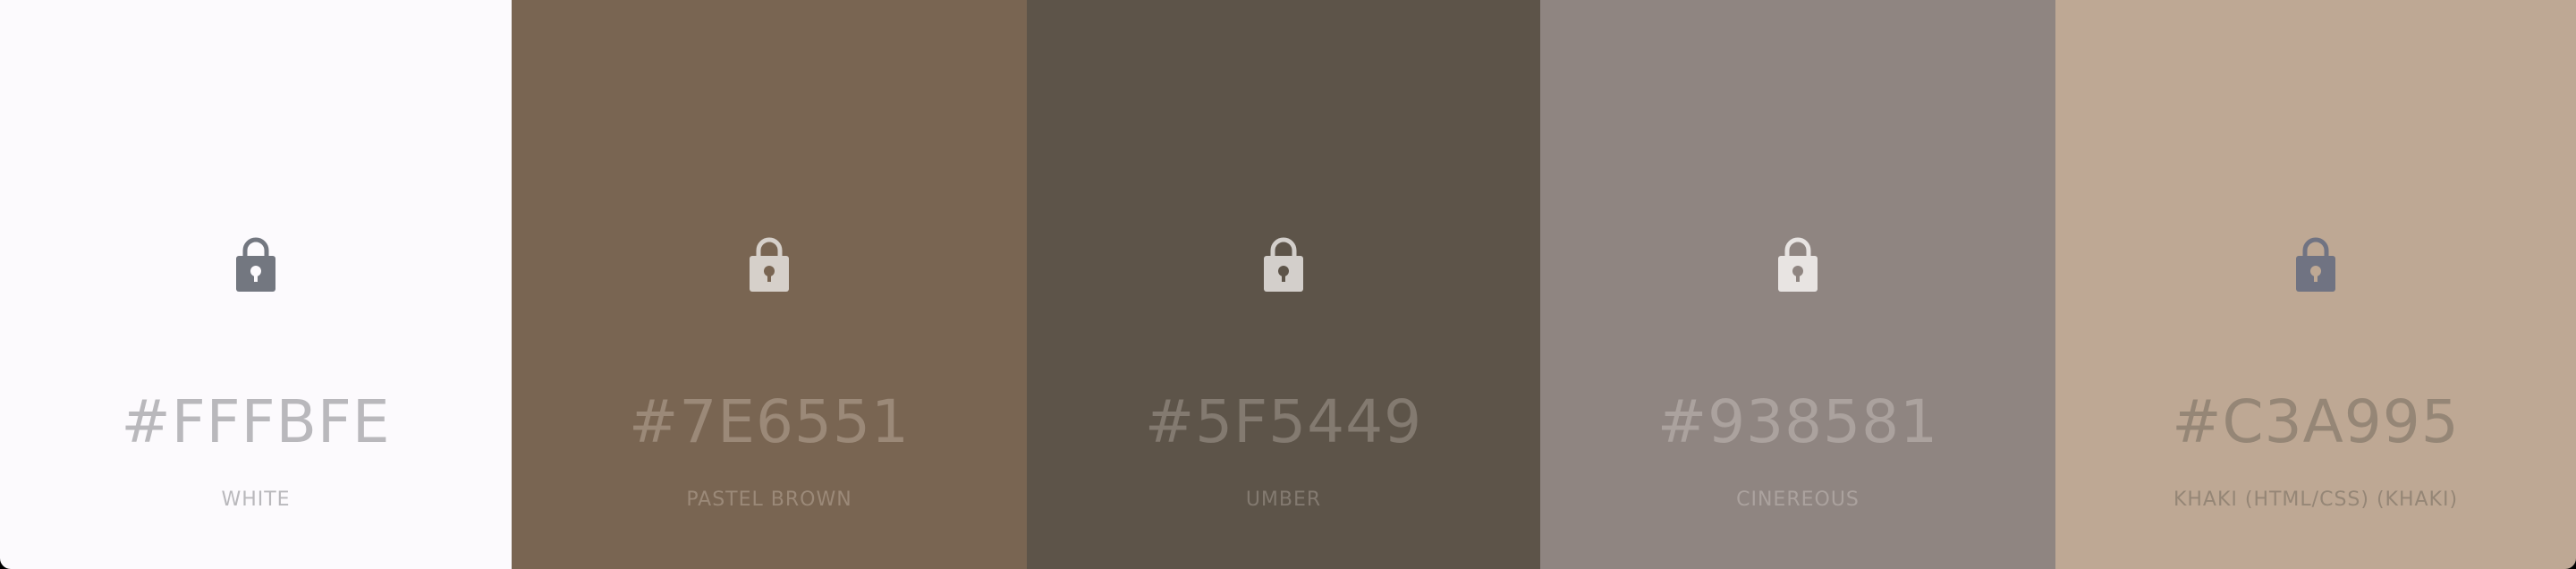  I want to click on color-name: PASTEL BROWN, so click(769, 499).